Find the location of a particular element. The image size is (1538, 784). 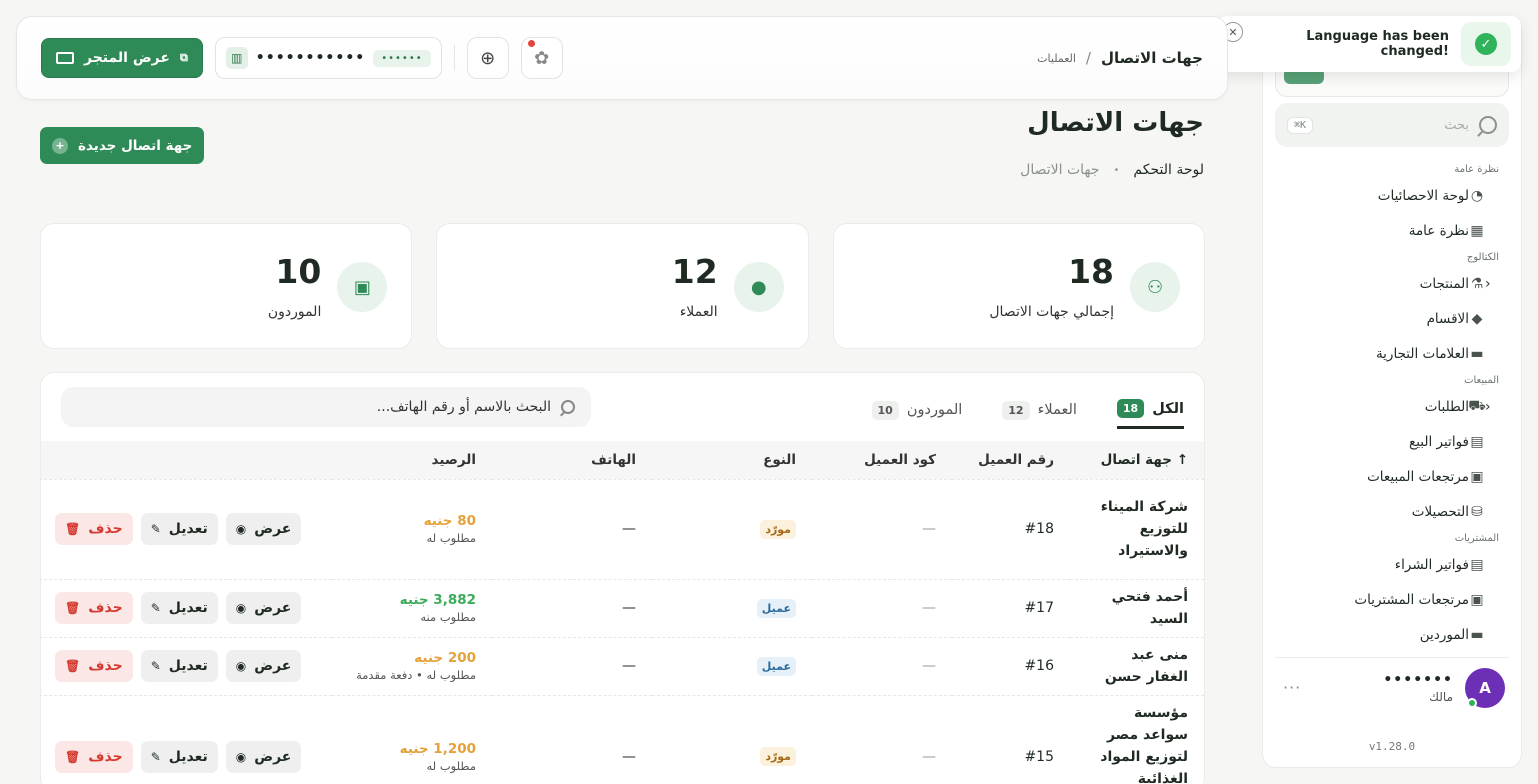

sidebar-item: مرتجعات المشتريات ▣ is located at coordinates (1392, 599).